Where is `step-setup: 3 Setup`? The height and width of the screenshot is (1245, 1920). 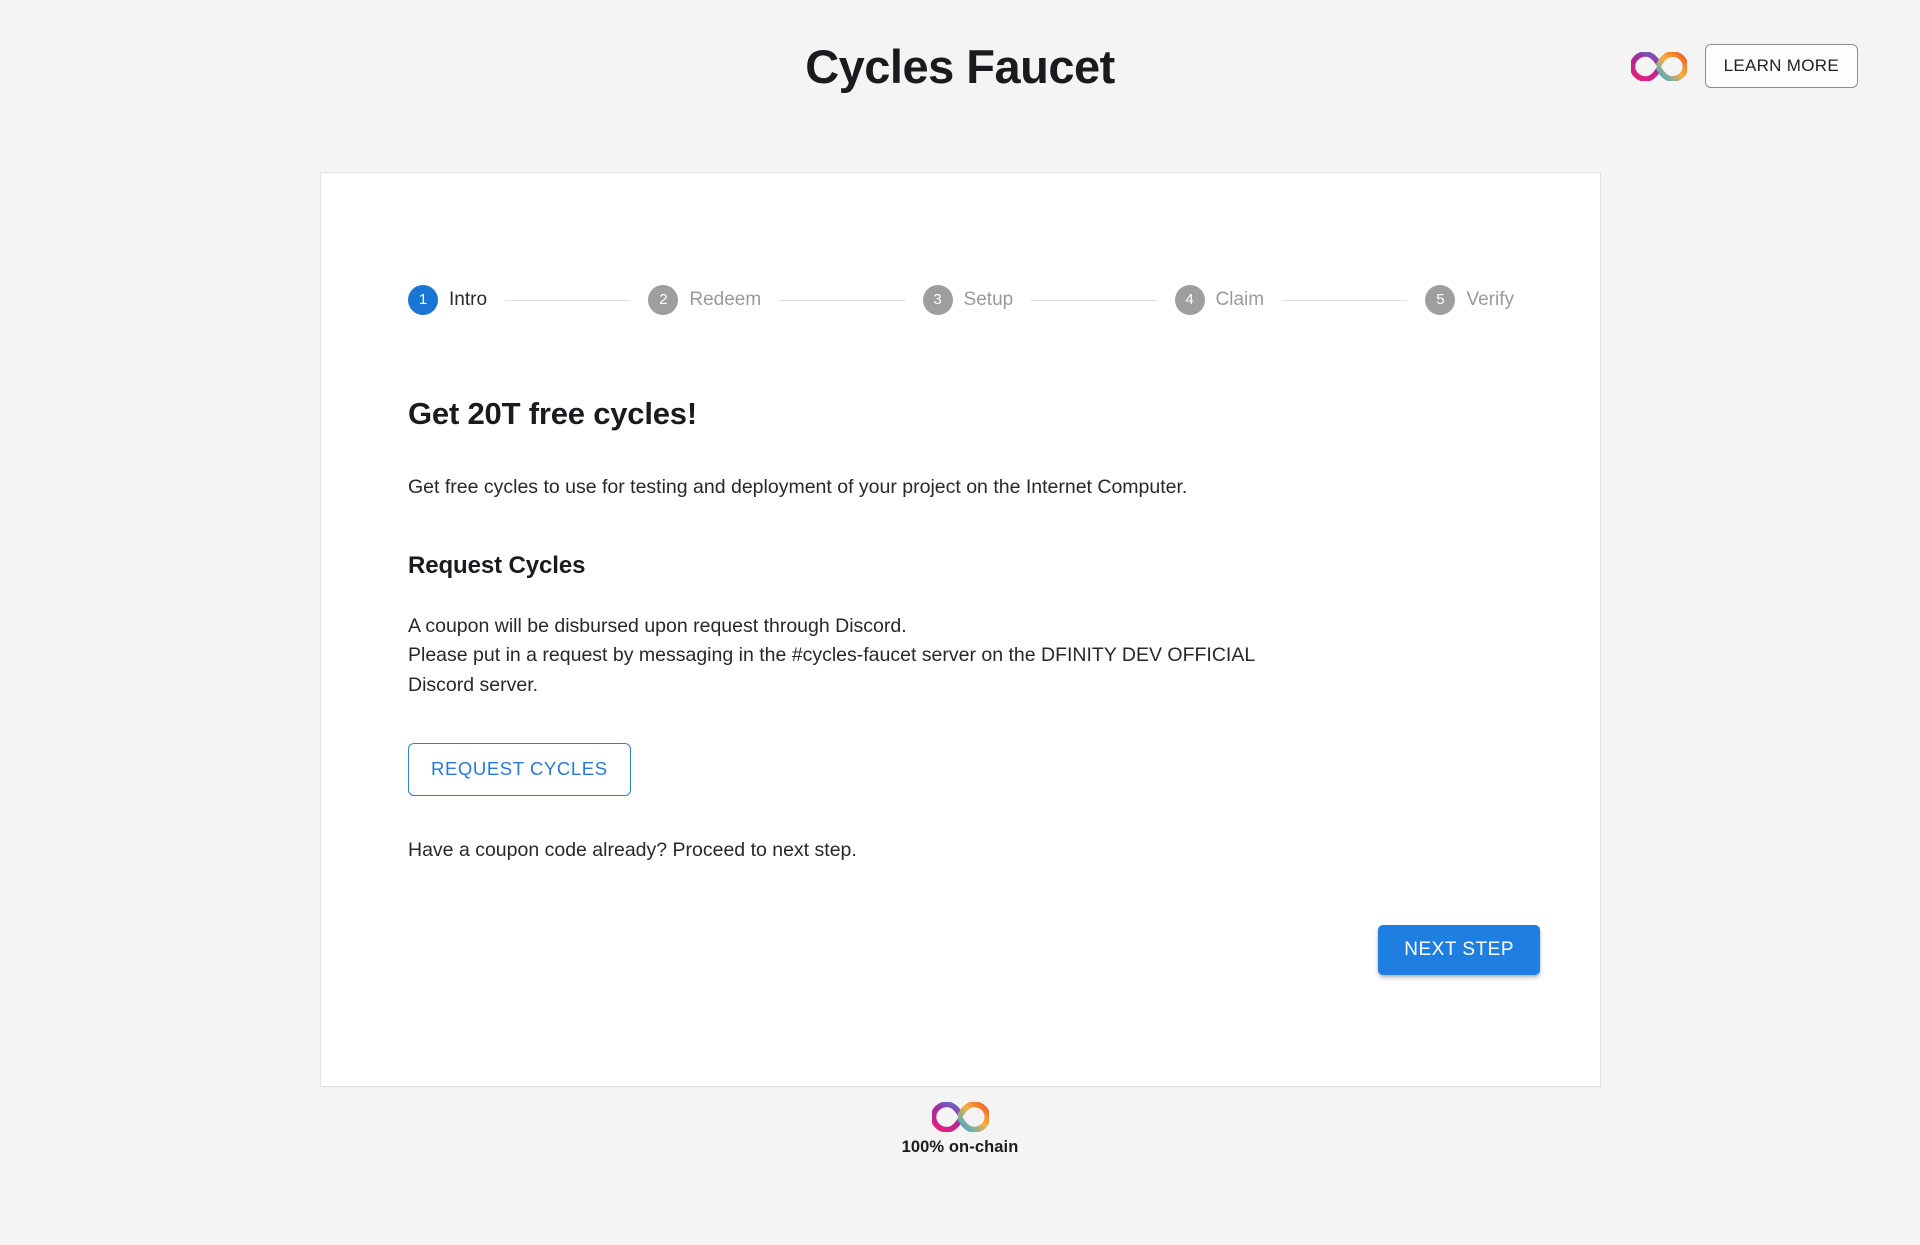
step-setup: 3 Setup is located at coordinates (968, 300).